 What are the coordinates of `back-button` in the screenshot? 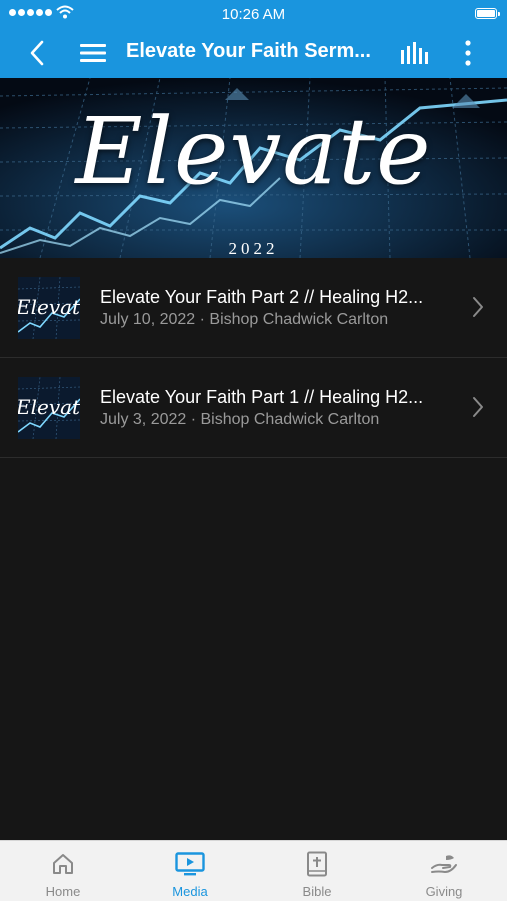 It's located at (37, 53).